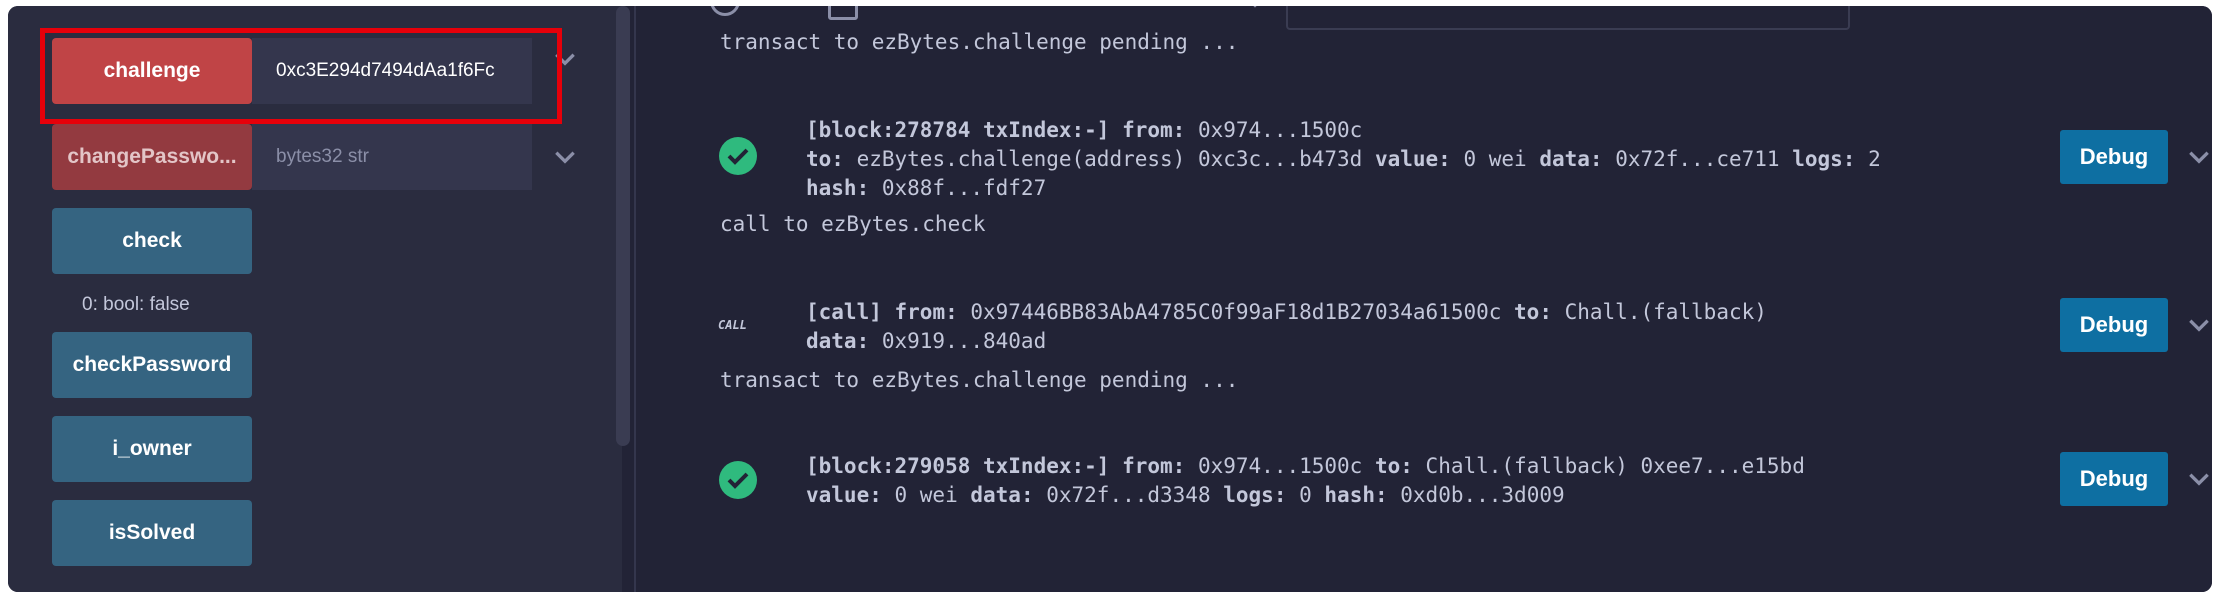 This screenshot has width=2222, height=600. I want to click on challenge-address-input, so click(392, 71).